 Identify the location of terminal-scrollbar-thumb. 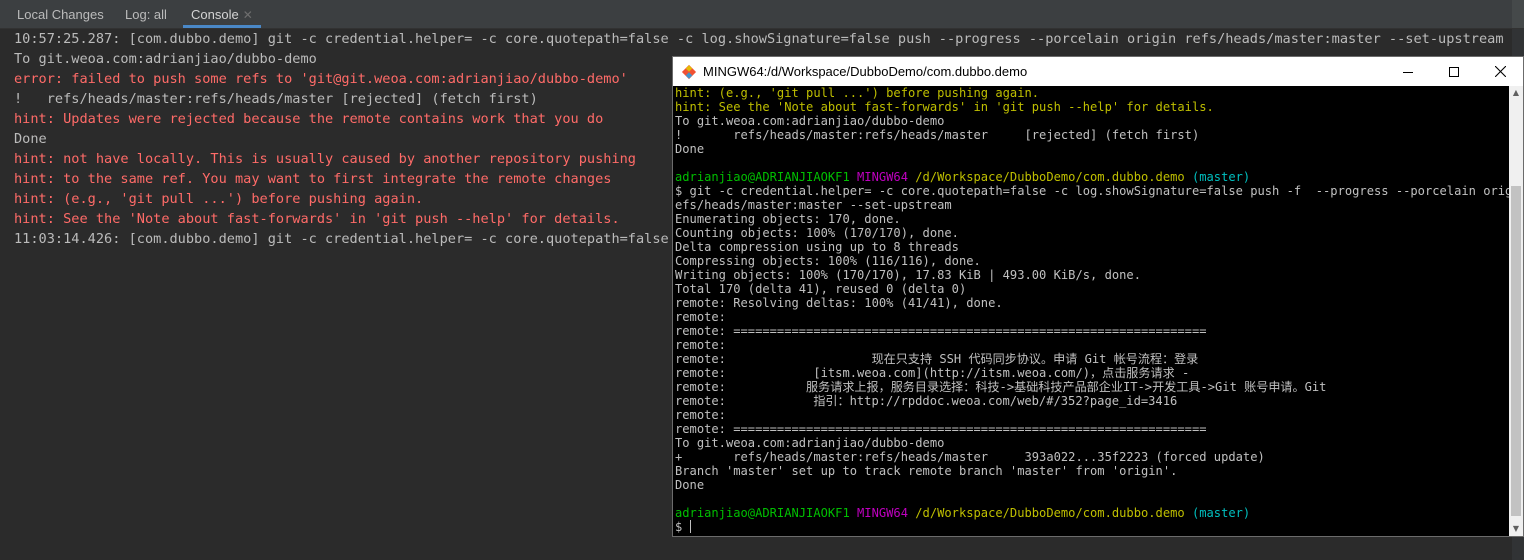
(1516, 351).